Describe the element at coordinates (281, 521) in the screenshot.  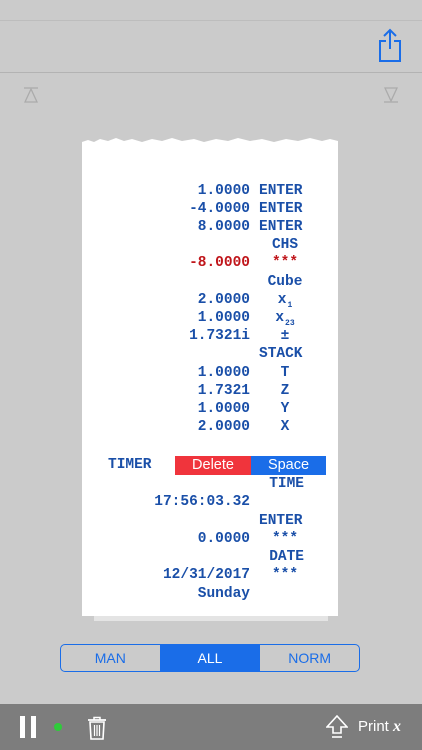
I see `tape-line: ENTER` at that location.